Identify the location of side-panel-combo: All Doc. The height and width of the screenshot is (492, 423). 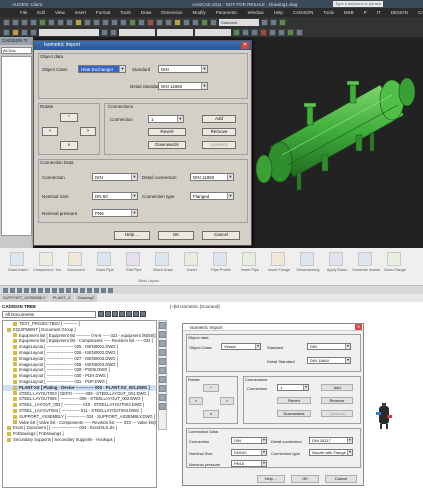
(16, 50).